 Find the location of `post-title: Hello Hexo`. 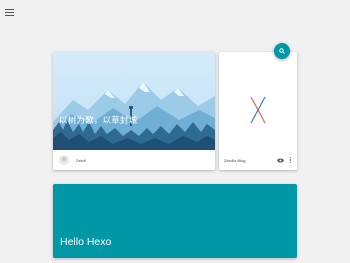

post-title: Hello Hexo is located at coordinates (85, 242).